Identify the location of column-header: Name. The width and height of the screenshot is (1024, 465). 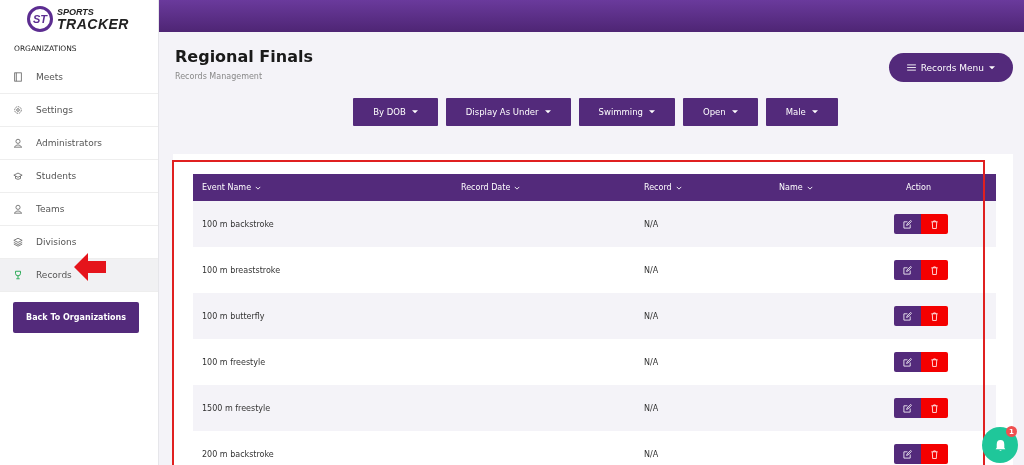
(829, 187).